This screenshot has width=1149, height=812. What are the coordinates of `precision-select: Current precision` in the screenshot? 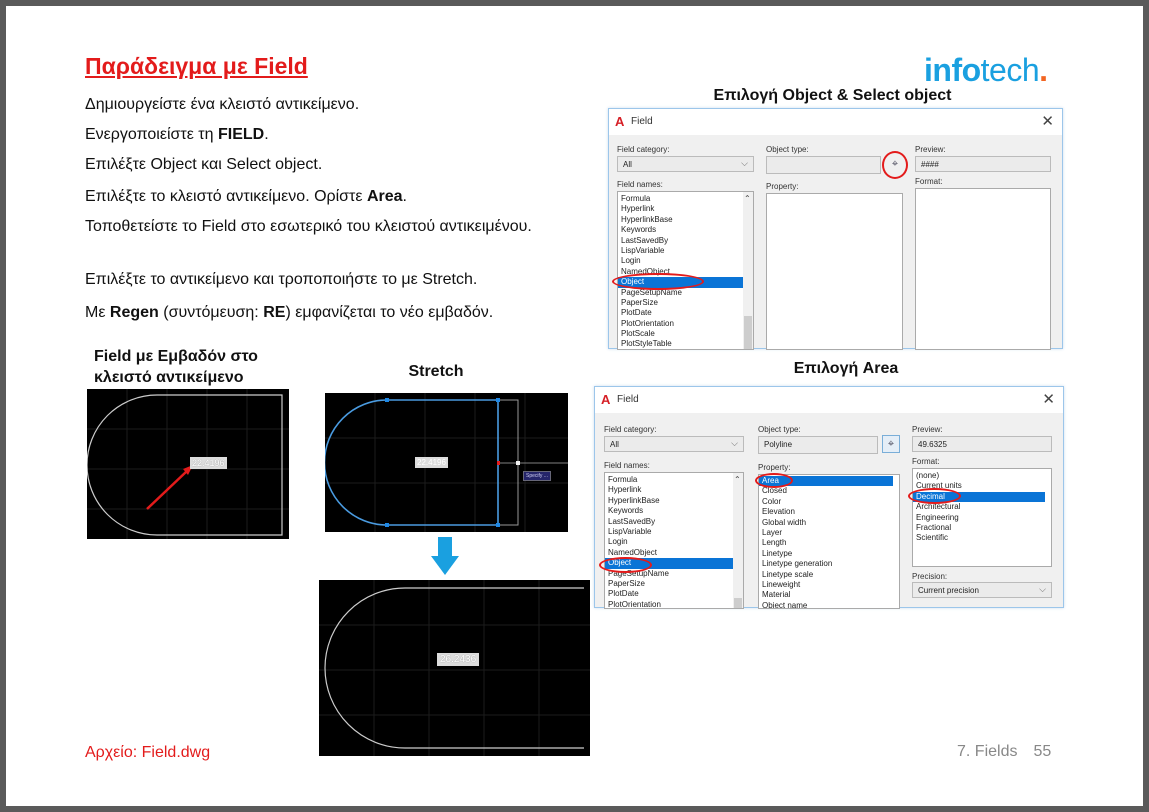 It's located at (982, 590).